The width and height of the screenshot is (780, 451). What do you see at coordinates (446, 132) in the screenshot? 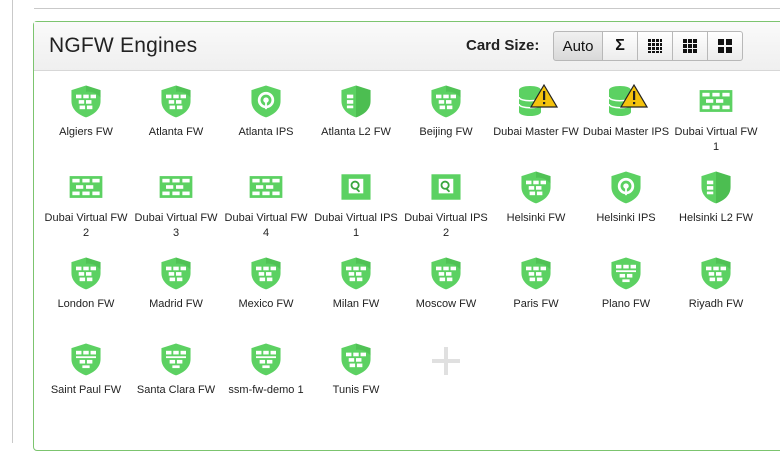
I see `engine-card-label: Beijing FW` at bounding box center [446, 132].